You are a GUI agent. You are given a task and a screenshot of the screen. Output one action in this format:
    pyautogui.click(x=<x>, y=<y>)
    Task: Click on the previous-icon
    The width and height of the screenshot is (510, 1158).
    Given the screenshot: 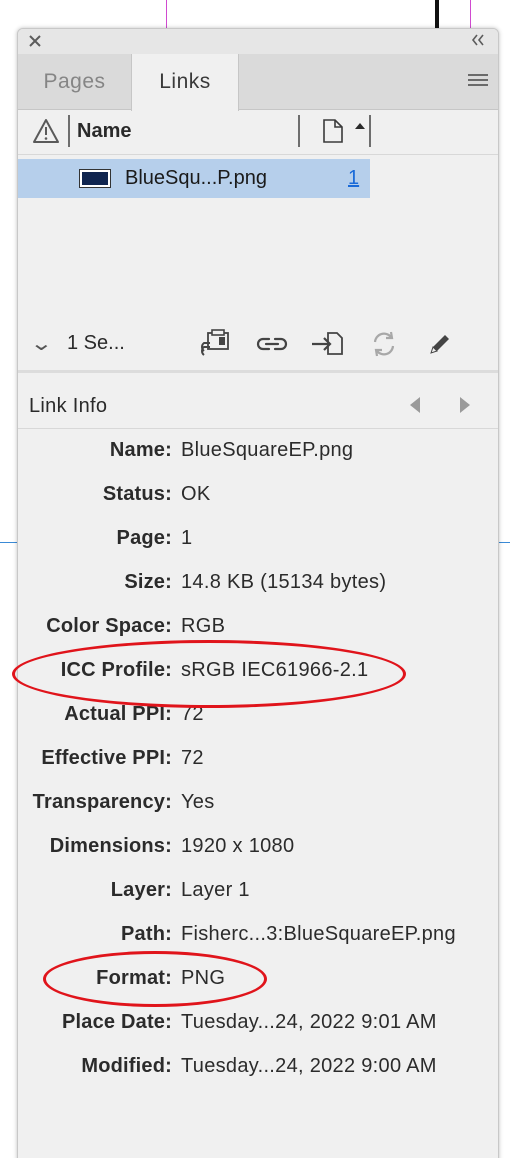 What is the action you would take?
    pyautogui.click(x=415, y=405)
    